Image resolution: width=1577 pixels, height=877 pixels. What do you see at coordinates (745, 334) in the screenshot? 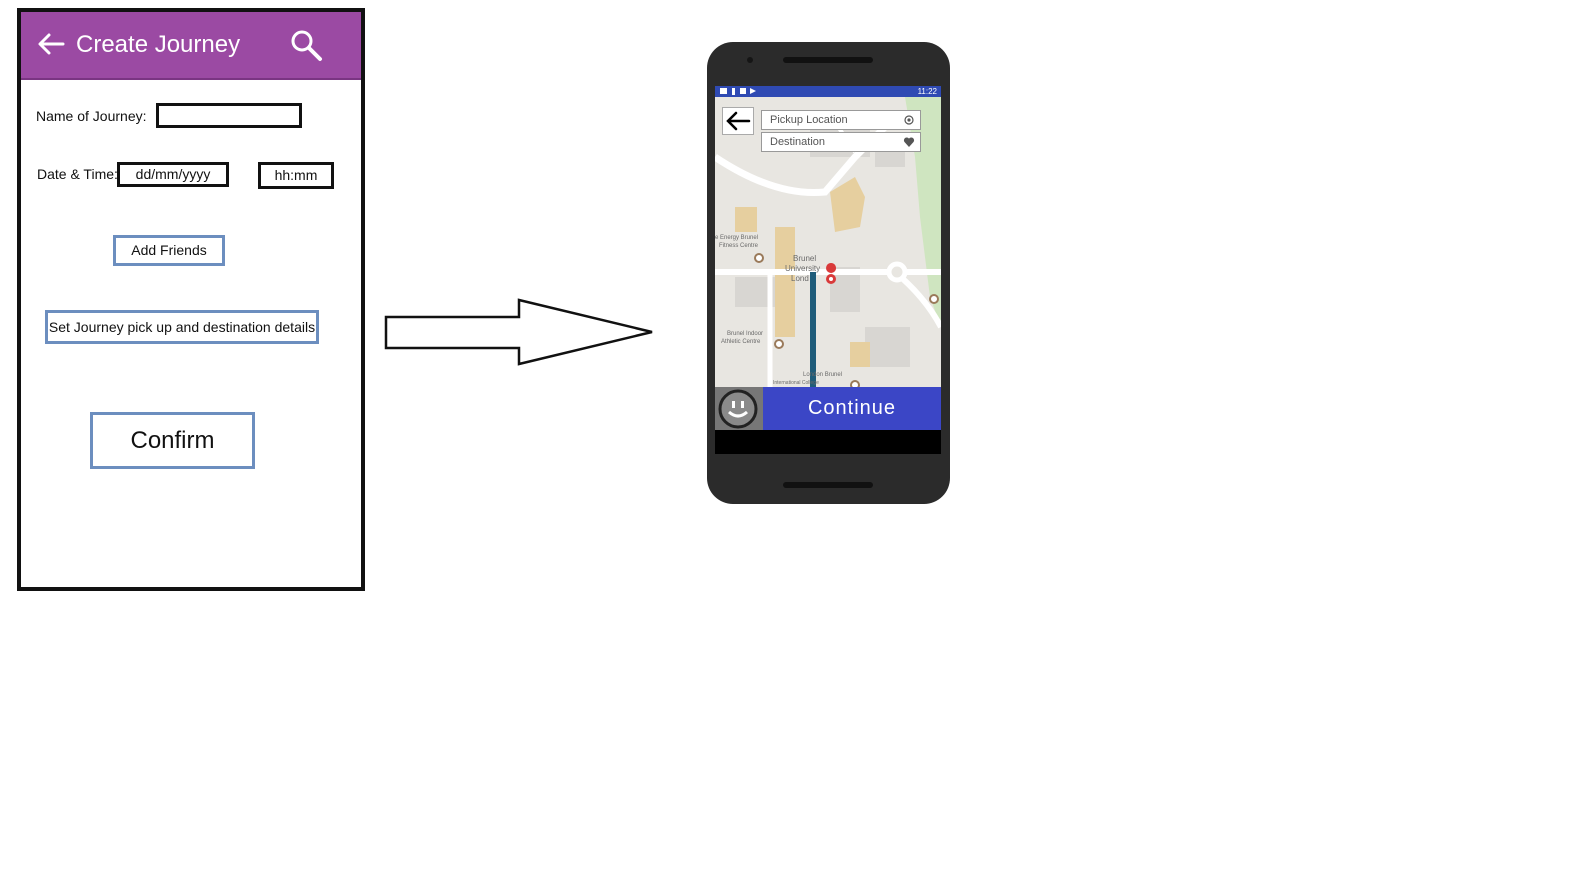
I see `map-label-indoor-1: Brunel Indoor` at bounding box center [745, 334].